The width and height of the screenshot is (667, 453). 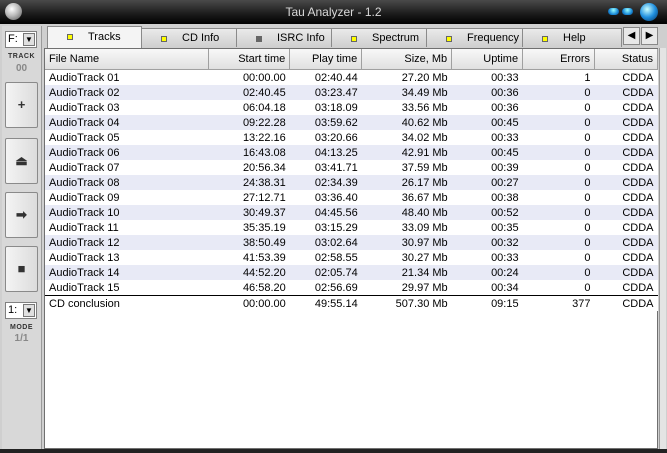 I want to click on table-cell: 16:43.08, so click(x=249, y=152).